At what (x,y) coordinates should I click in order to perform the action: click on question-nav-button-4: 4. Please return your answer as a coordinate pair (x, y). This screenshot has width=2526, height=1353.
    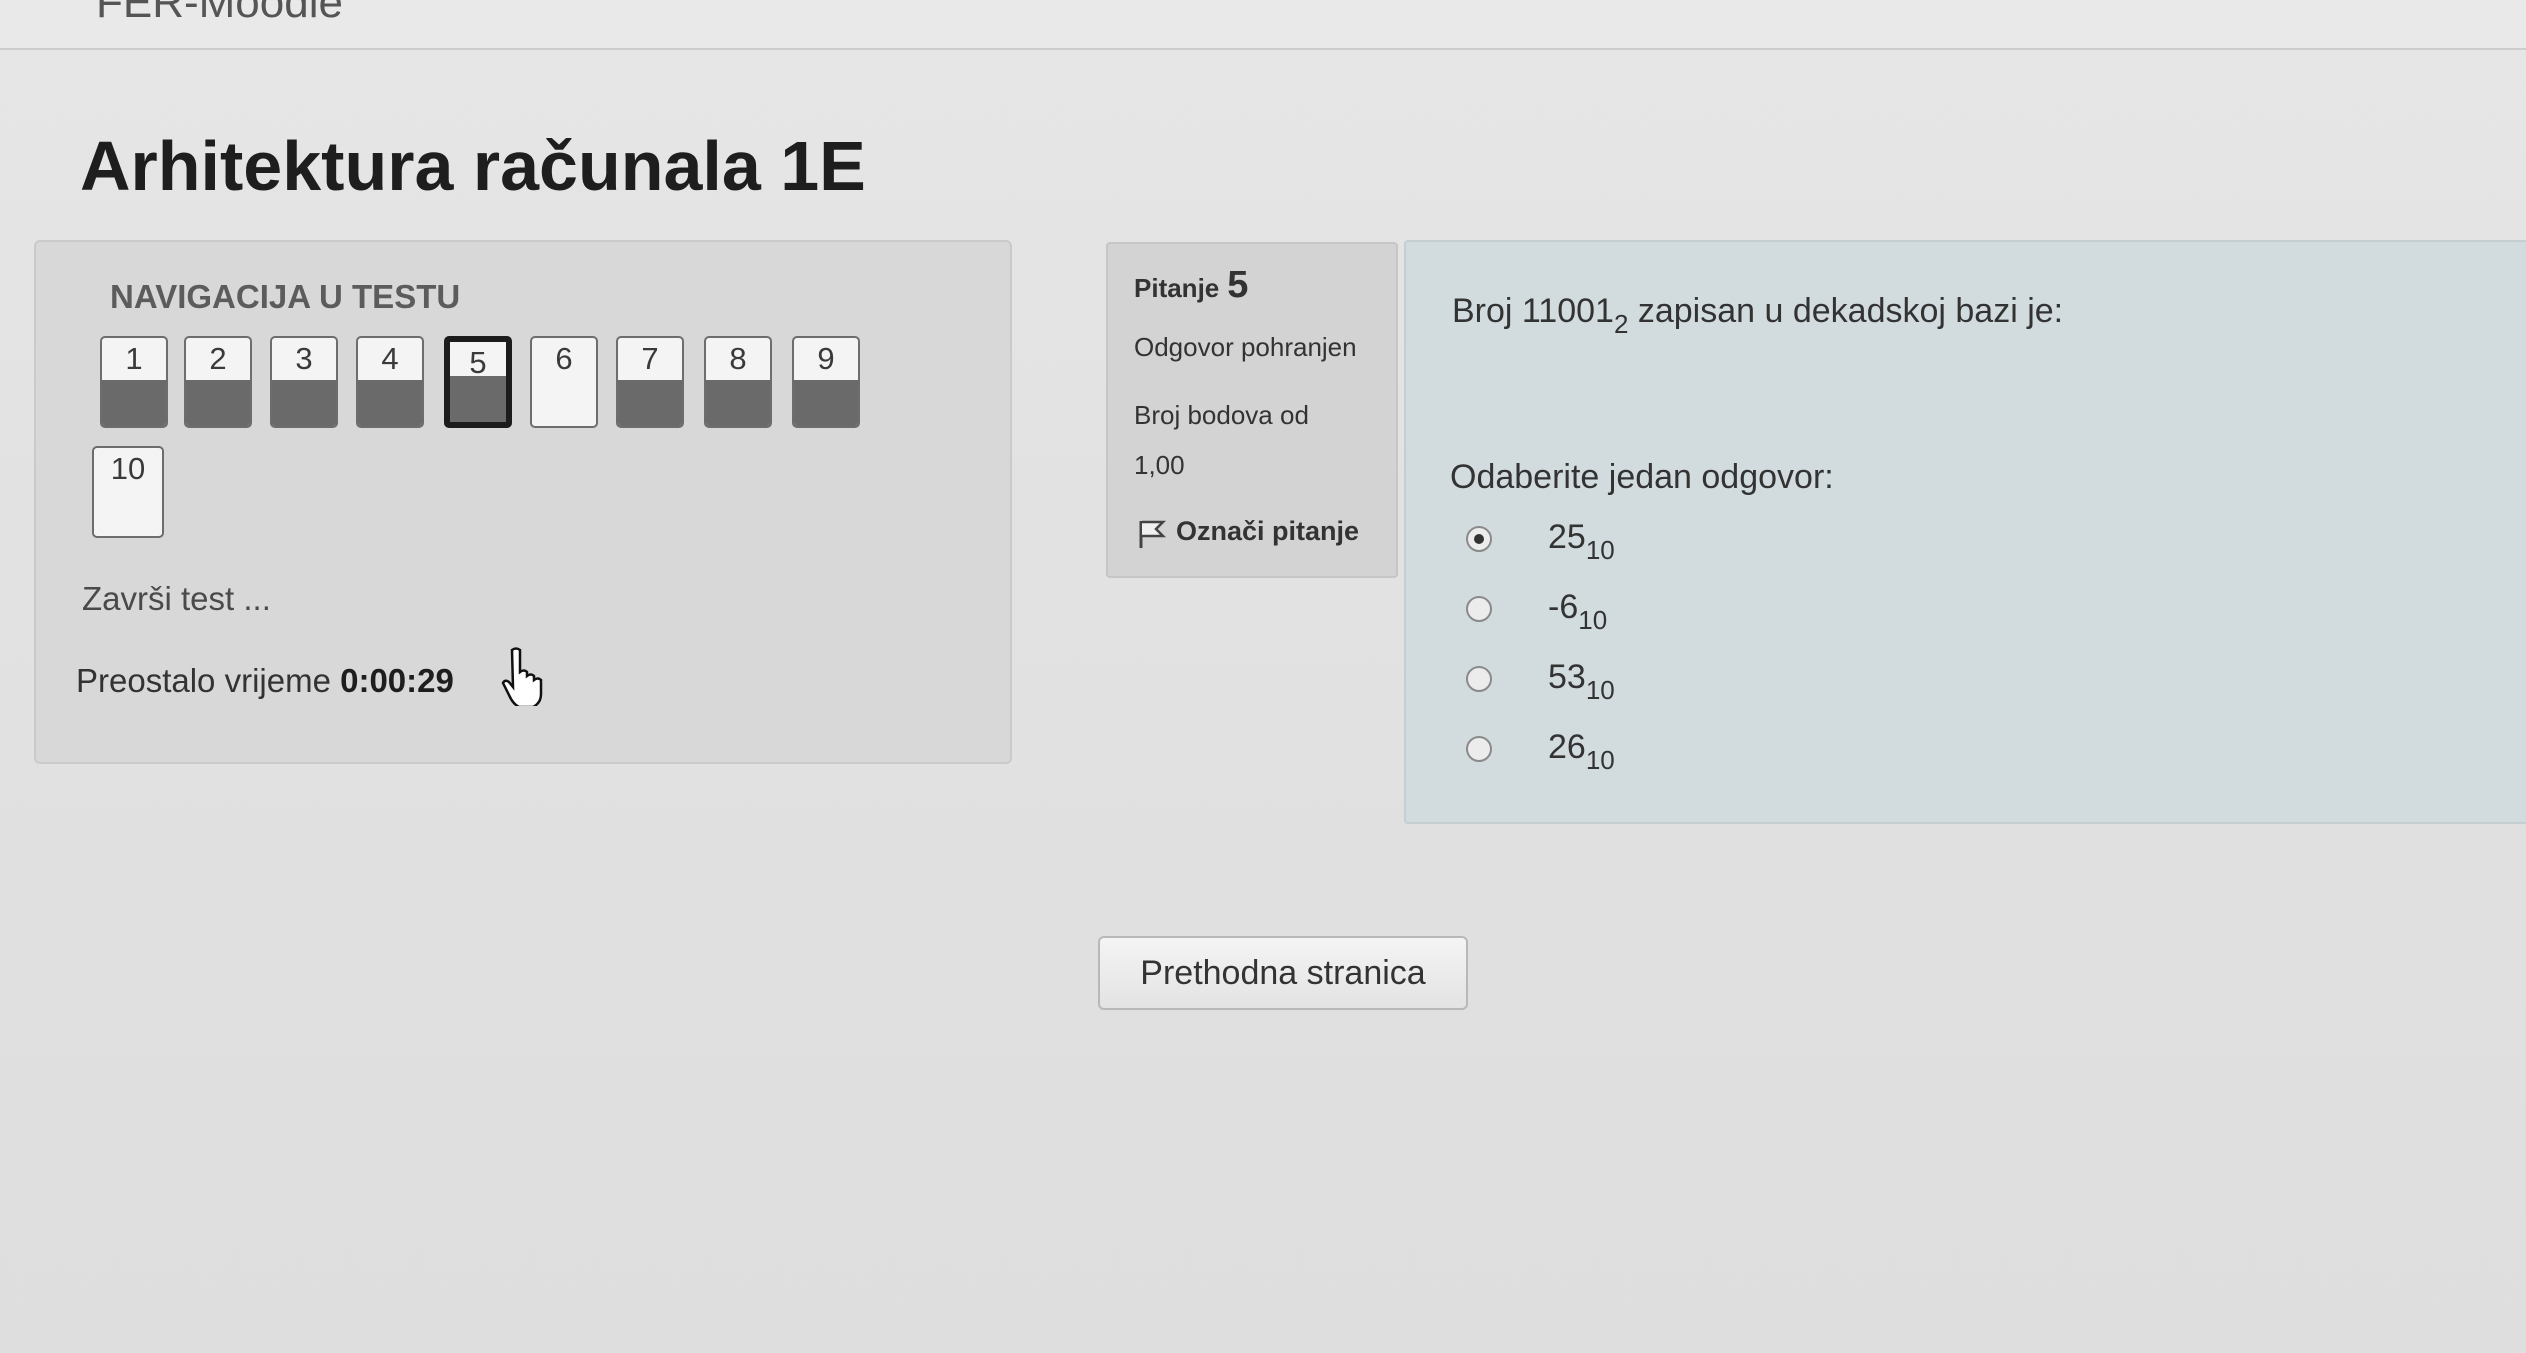
    Looking at the image, I should click on (390, 382).